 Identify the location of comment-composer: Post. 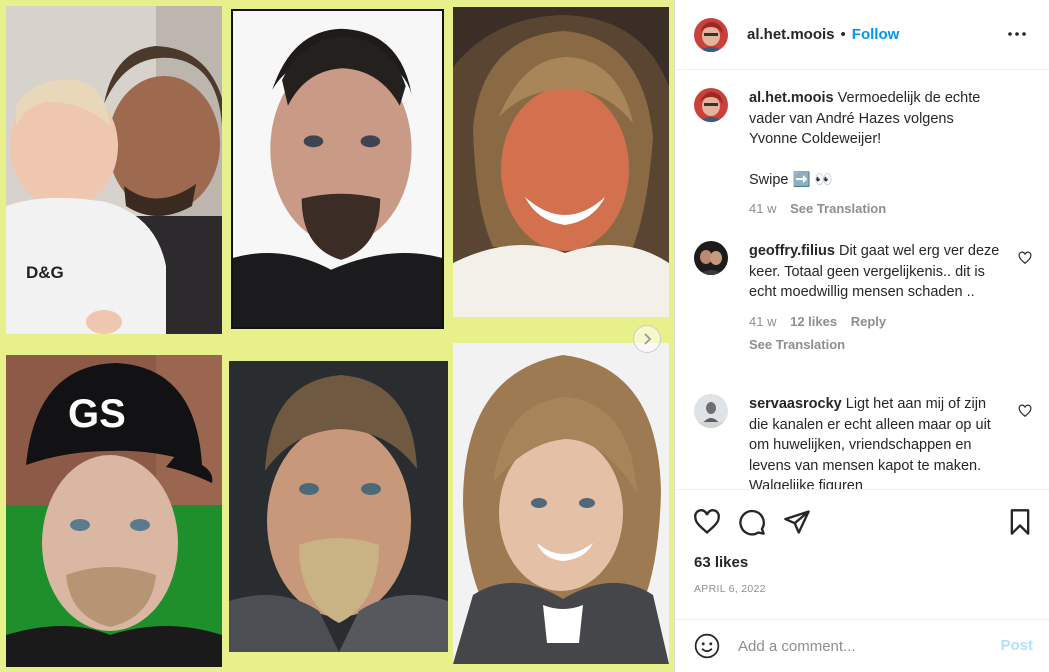
(862, 645).